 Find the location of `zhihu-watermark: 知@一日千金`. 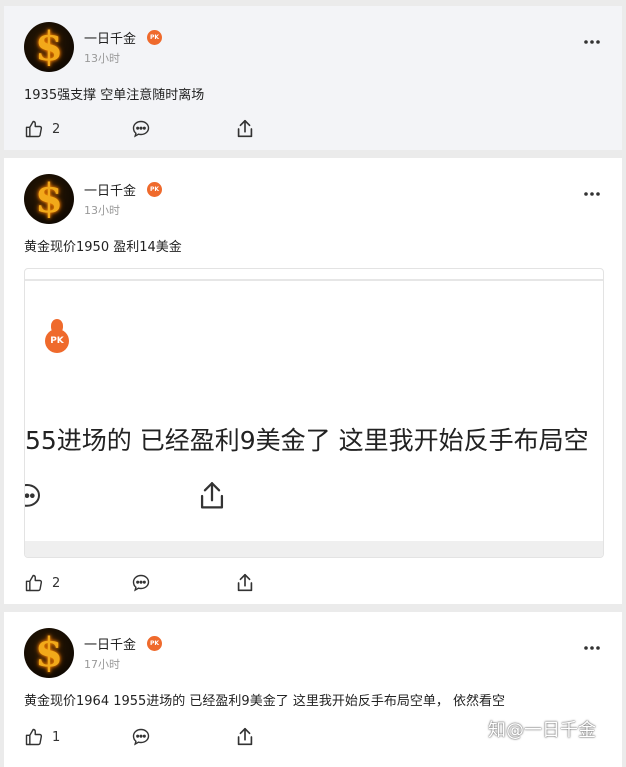

zhihu-watermark: 知@一日千金 is located at coordinates (542, 730).